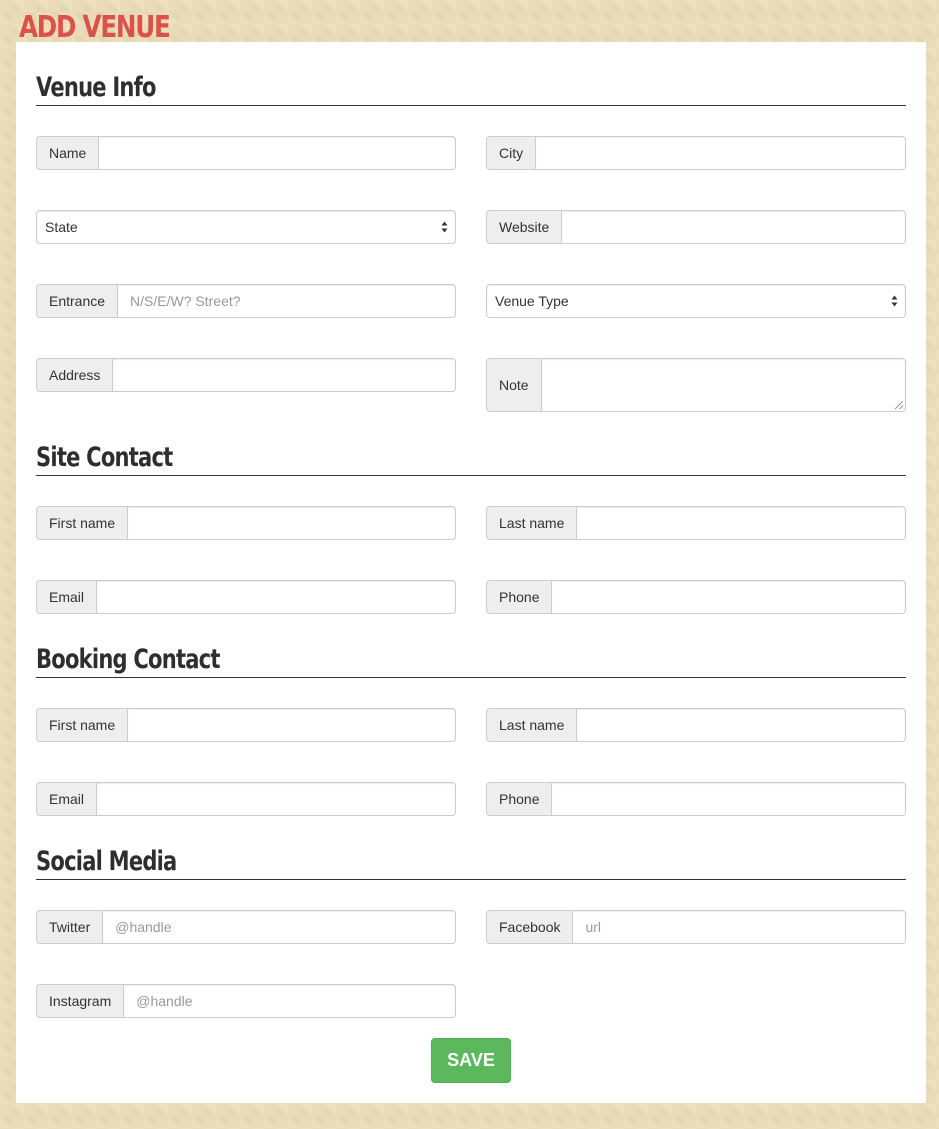 The image size is (939, 1129). Describe the element at coordinates (728, 799) in the screenshot. I see `booking-phone-input` at that location.